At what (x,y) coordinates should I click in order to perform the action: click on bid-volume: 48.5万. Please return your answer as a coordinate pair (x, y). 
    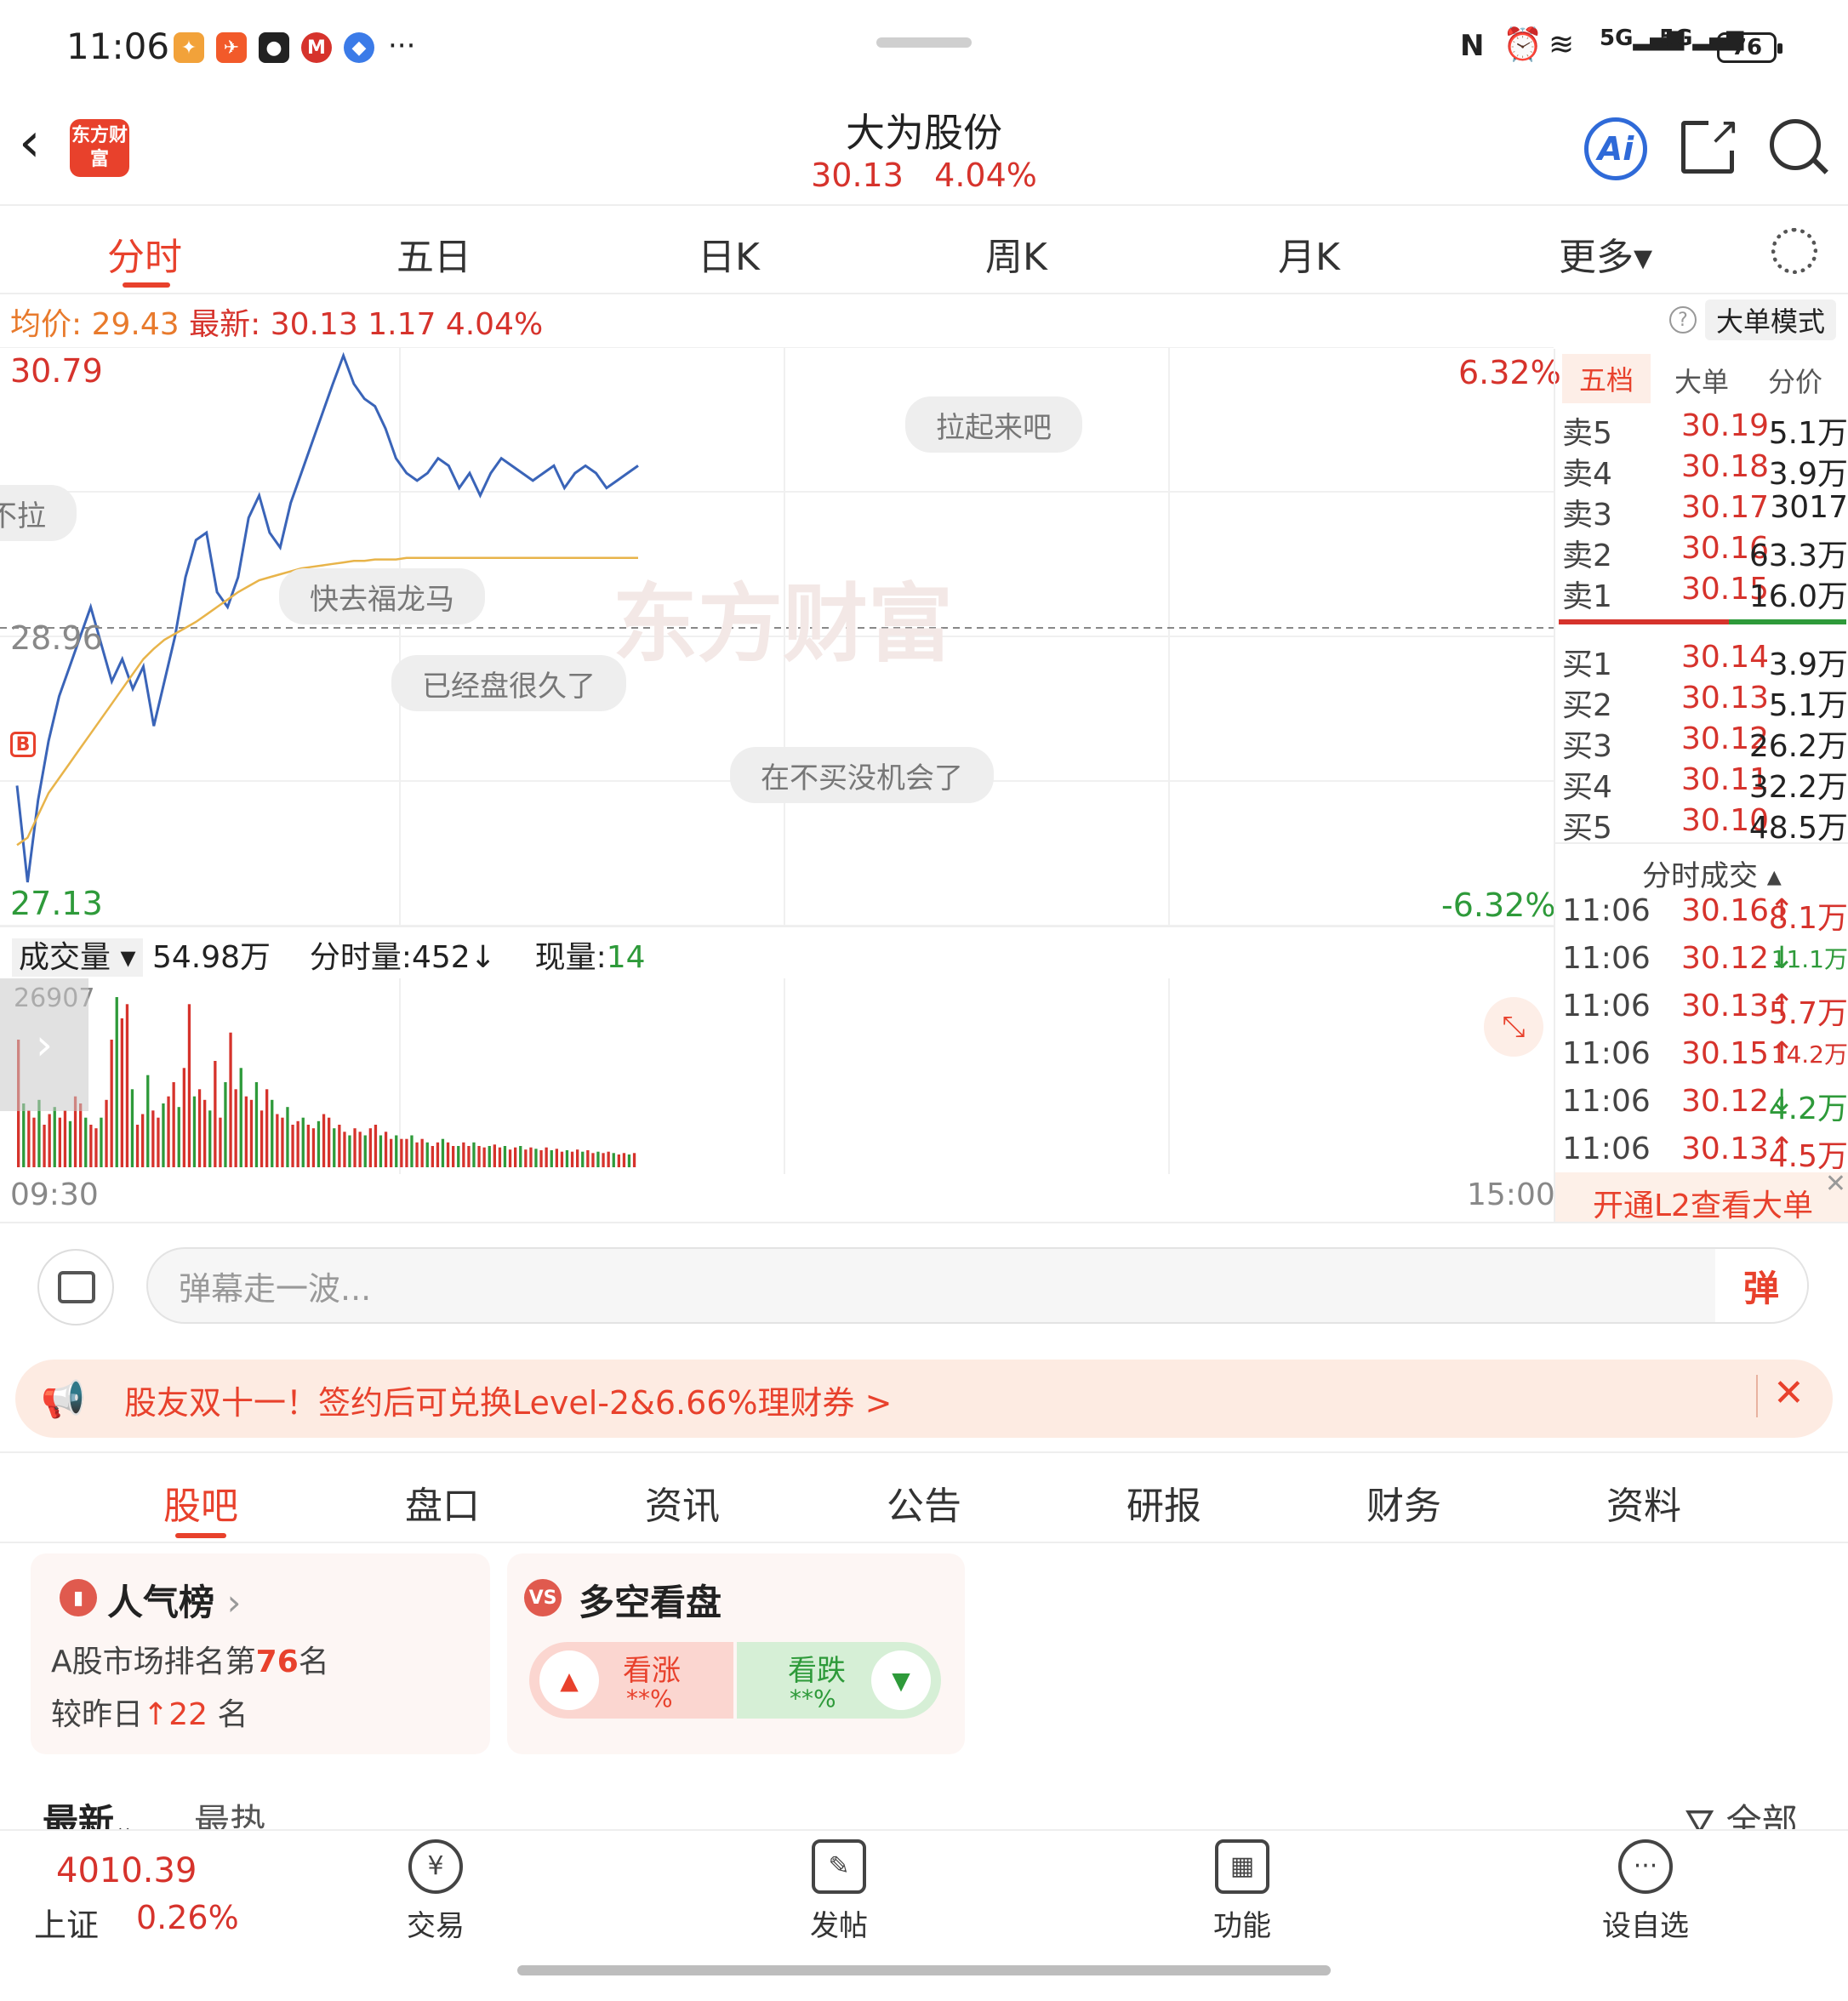
    Looking at the image, I should click on (1798, 828).